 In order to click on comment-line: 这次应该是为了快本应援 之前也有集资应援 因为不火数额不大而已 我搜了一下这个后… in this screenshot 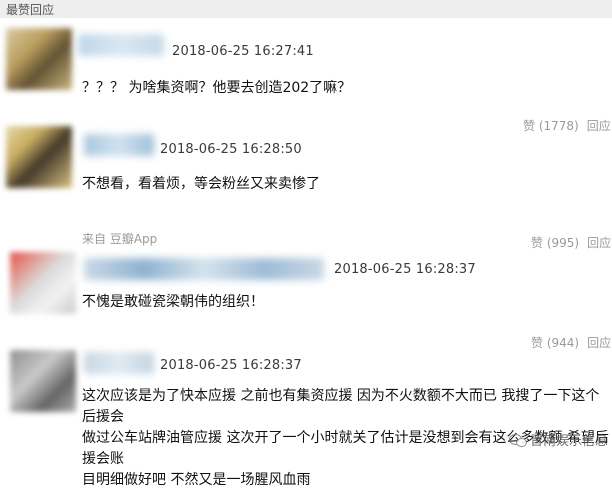, I will do `click(341, 406)`.